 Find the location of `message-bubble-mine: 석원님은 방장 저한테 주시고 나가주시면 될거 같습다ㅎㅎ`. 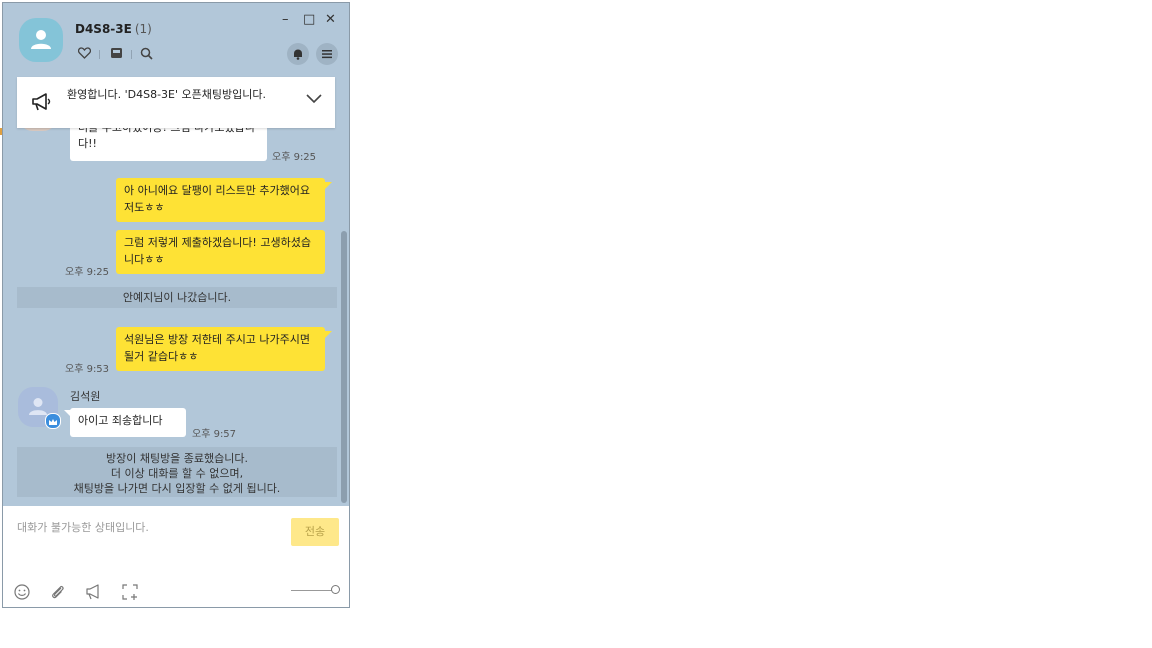

message-bubble-mine: 석원님은 방장 저한테 주시고 나가주시면 될거 같습다ㅎㅎ is located at coordinates (220, 349).